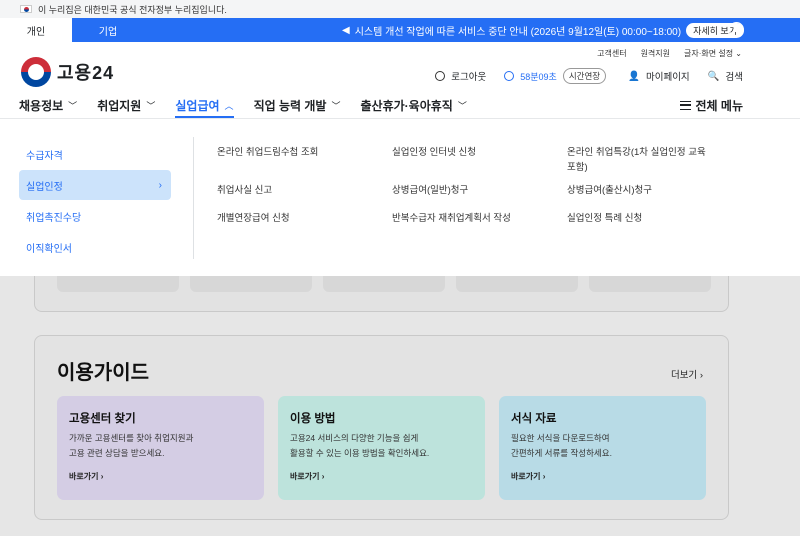 The width and height of the screenshot is (800, 536). I want to click on submenu-item-reemployment-allowance: 취업촉진수당, so click(95, 216).